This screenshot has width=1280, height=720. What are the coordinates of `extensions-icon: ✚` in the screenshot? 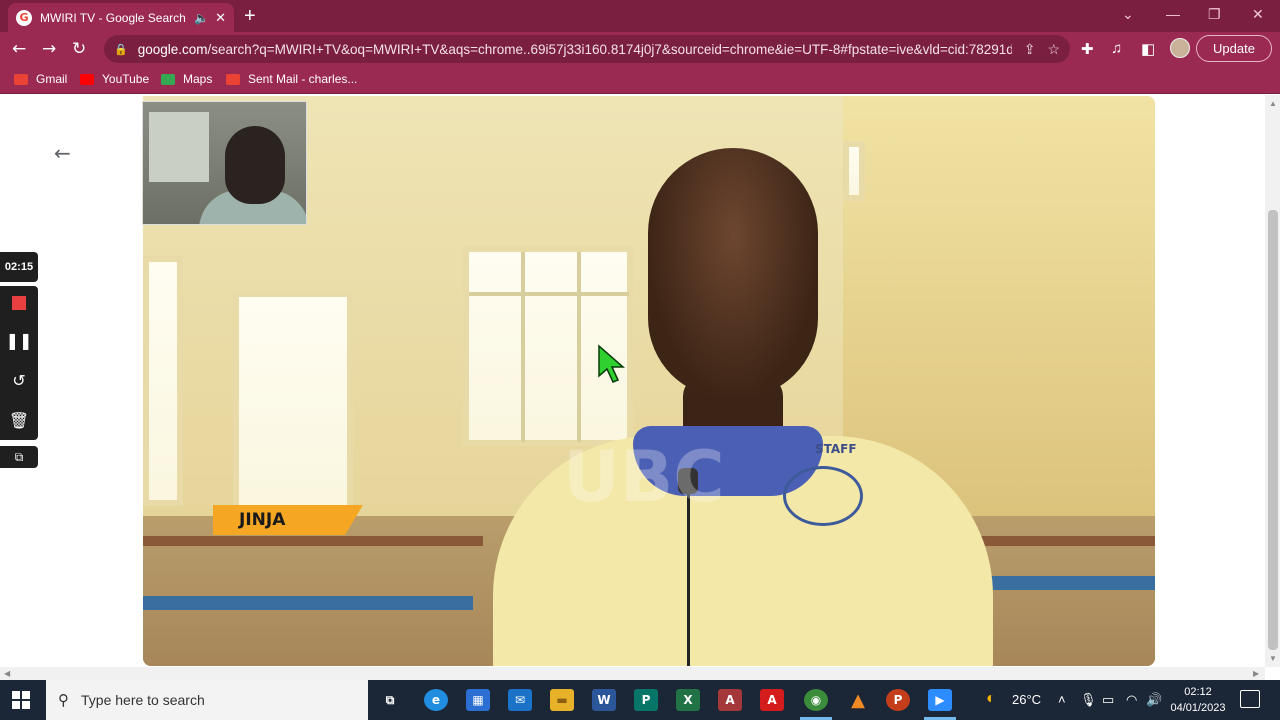 It's located at (1087, 49).